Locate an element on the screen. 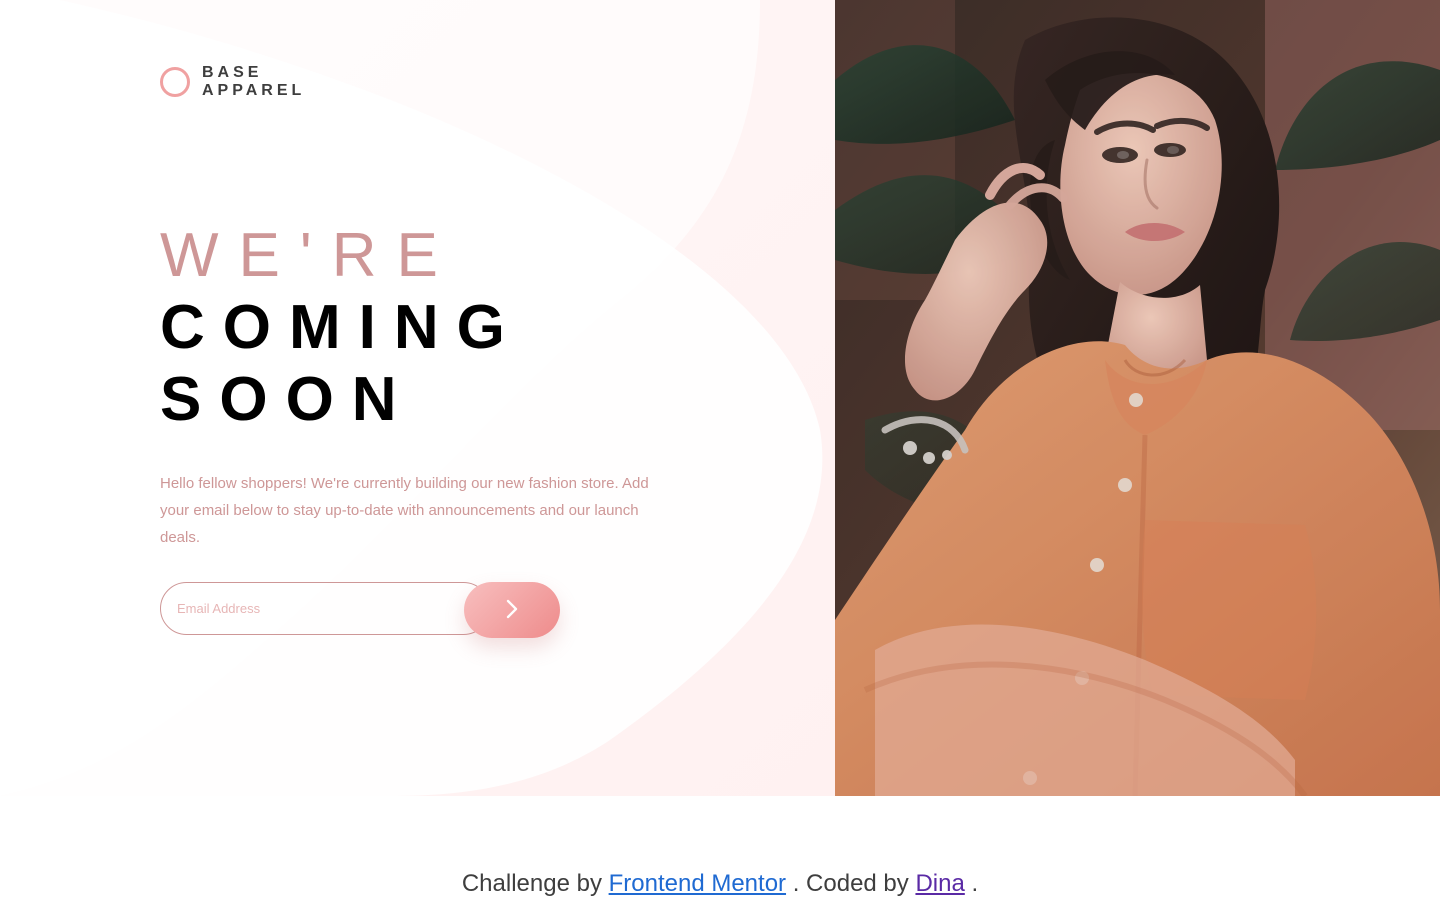 The width and height of the screenshot is (1440, 911). logo-text-line1: BASE is located at coordinates (232, 72).